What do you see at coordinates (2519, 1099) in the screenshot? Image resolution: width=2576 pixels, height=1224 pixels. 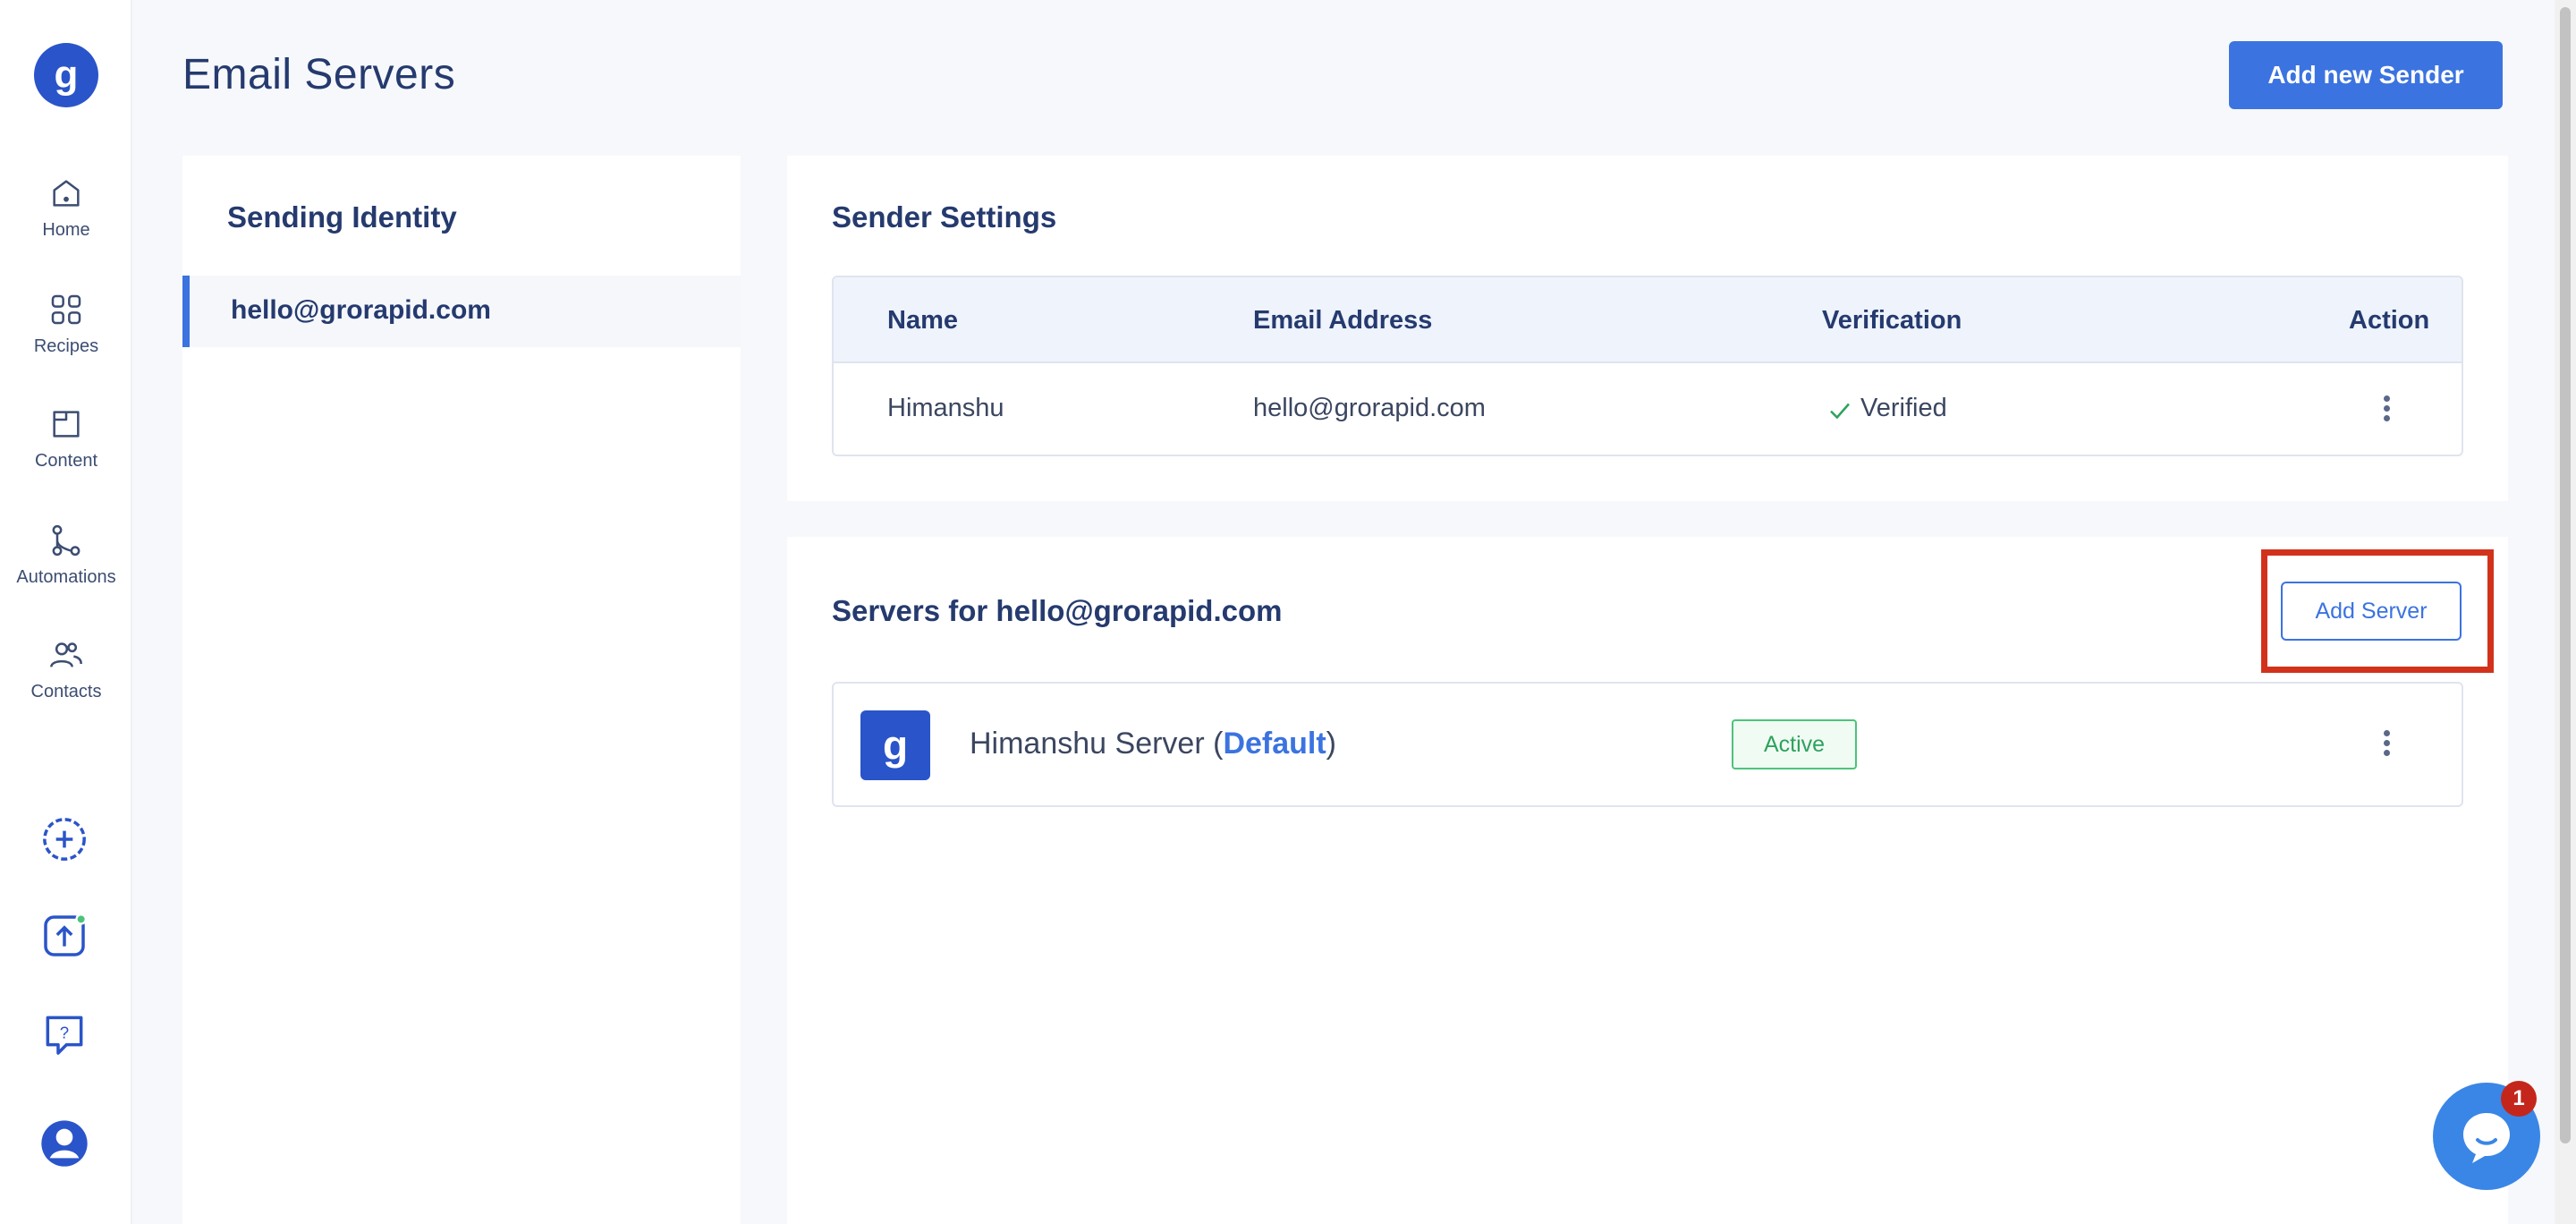 I see `chat-badge: 1` at bounding box center [2519, 1099].